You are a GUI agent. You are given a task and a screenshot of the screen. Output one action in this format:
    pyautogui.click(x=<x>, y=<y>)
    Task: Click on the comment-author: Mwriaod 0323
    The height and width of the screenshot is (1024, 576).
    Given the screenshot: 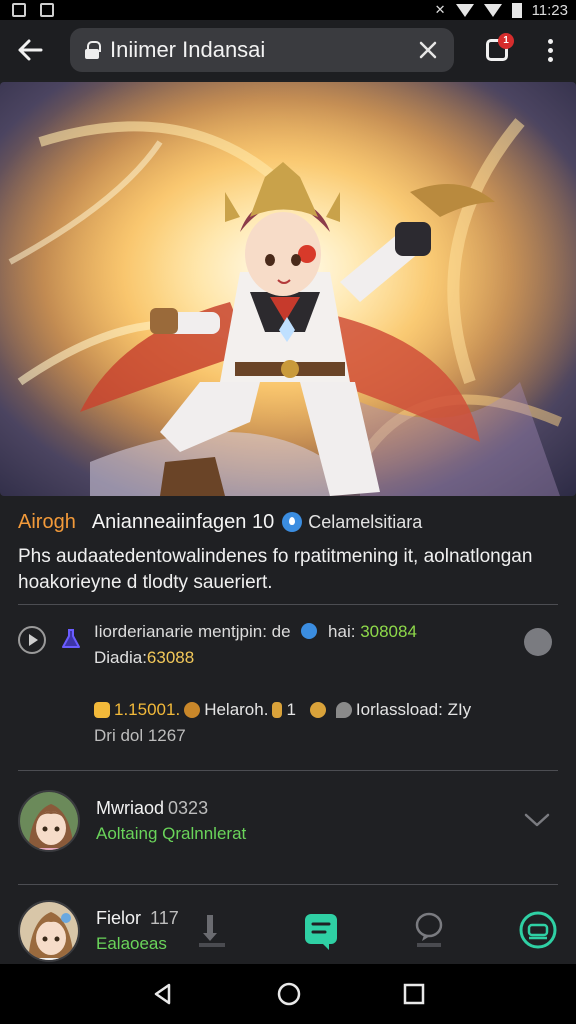 What is the action you would take?
    pyautogui.click(x=152, y=808)
    